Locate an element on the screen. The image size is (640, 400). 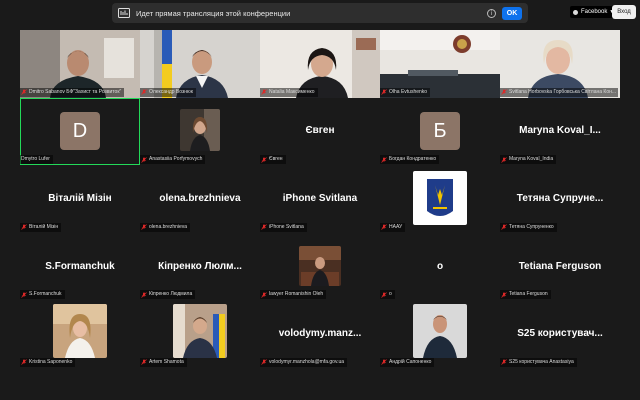
participant-name-label: S25 користувача Anastasiya is located at coordinates (538, 362).